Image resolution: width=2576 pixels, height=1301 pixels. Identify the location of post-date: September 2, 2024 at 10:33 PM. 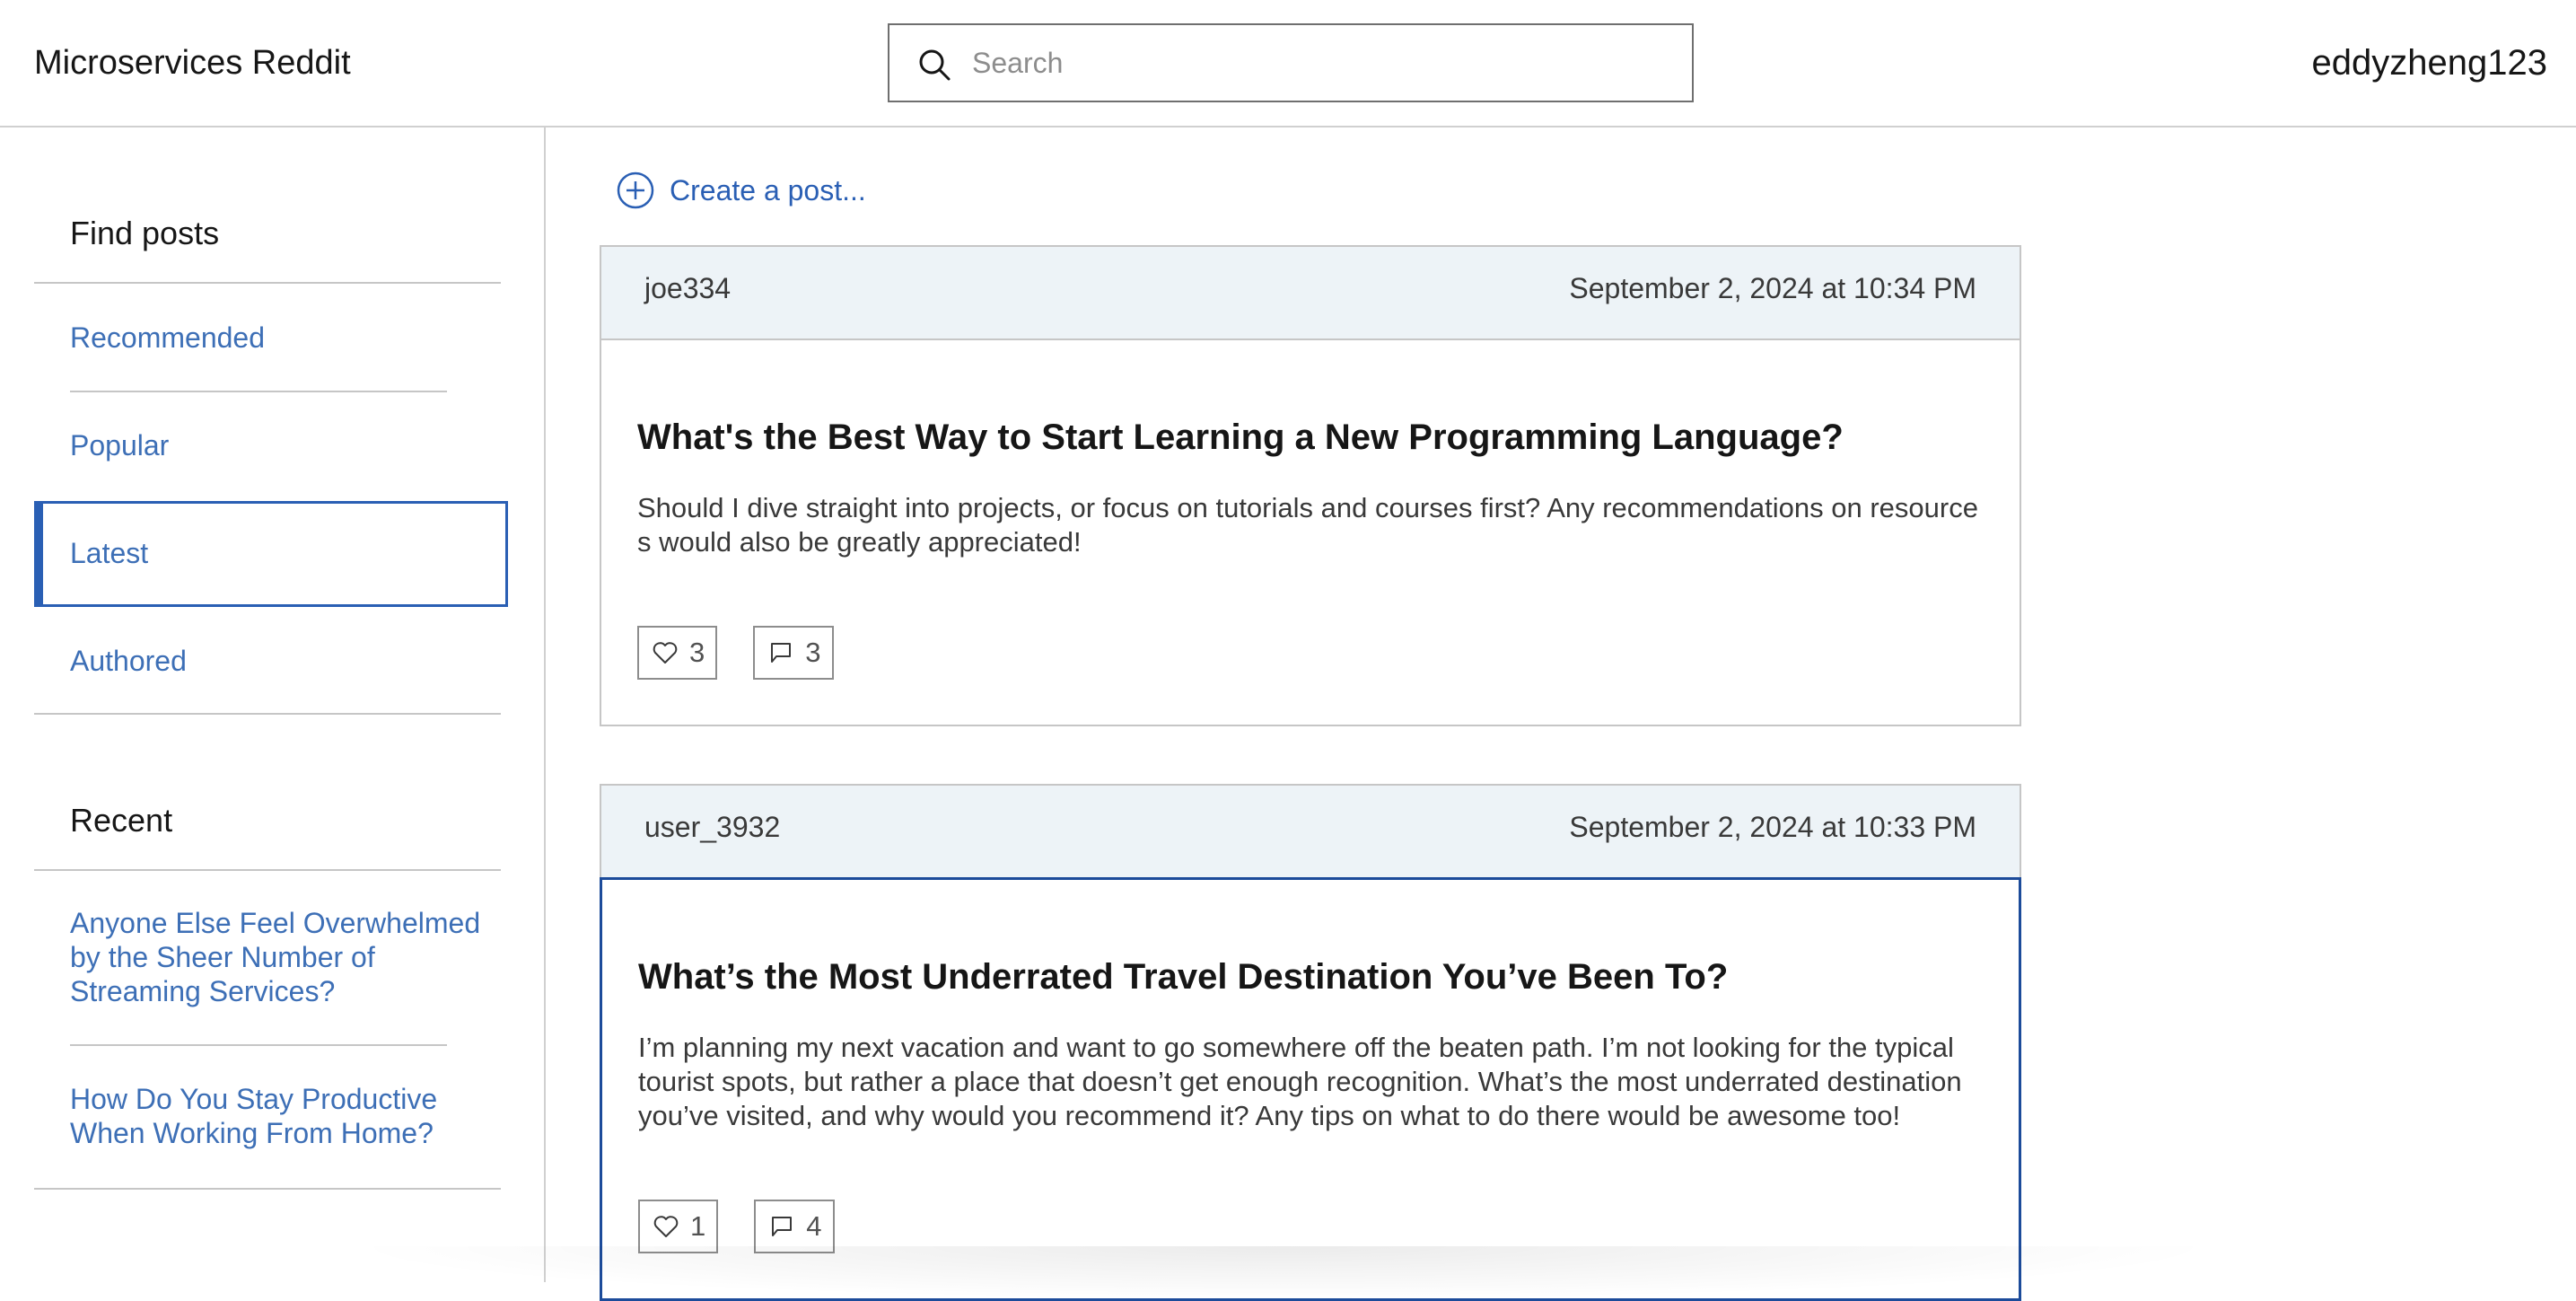
(1772, 827).